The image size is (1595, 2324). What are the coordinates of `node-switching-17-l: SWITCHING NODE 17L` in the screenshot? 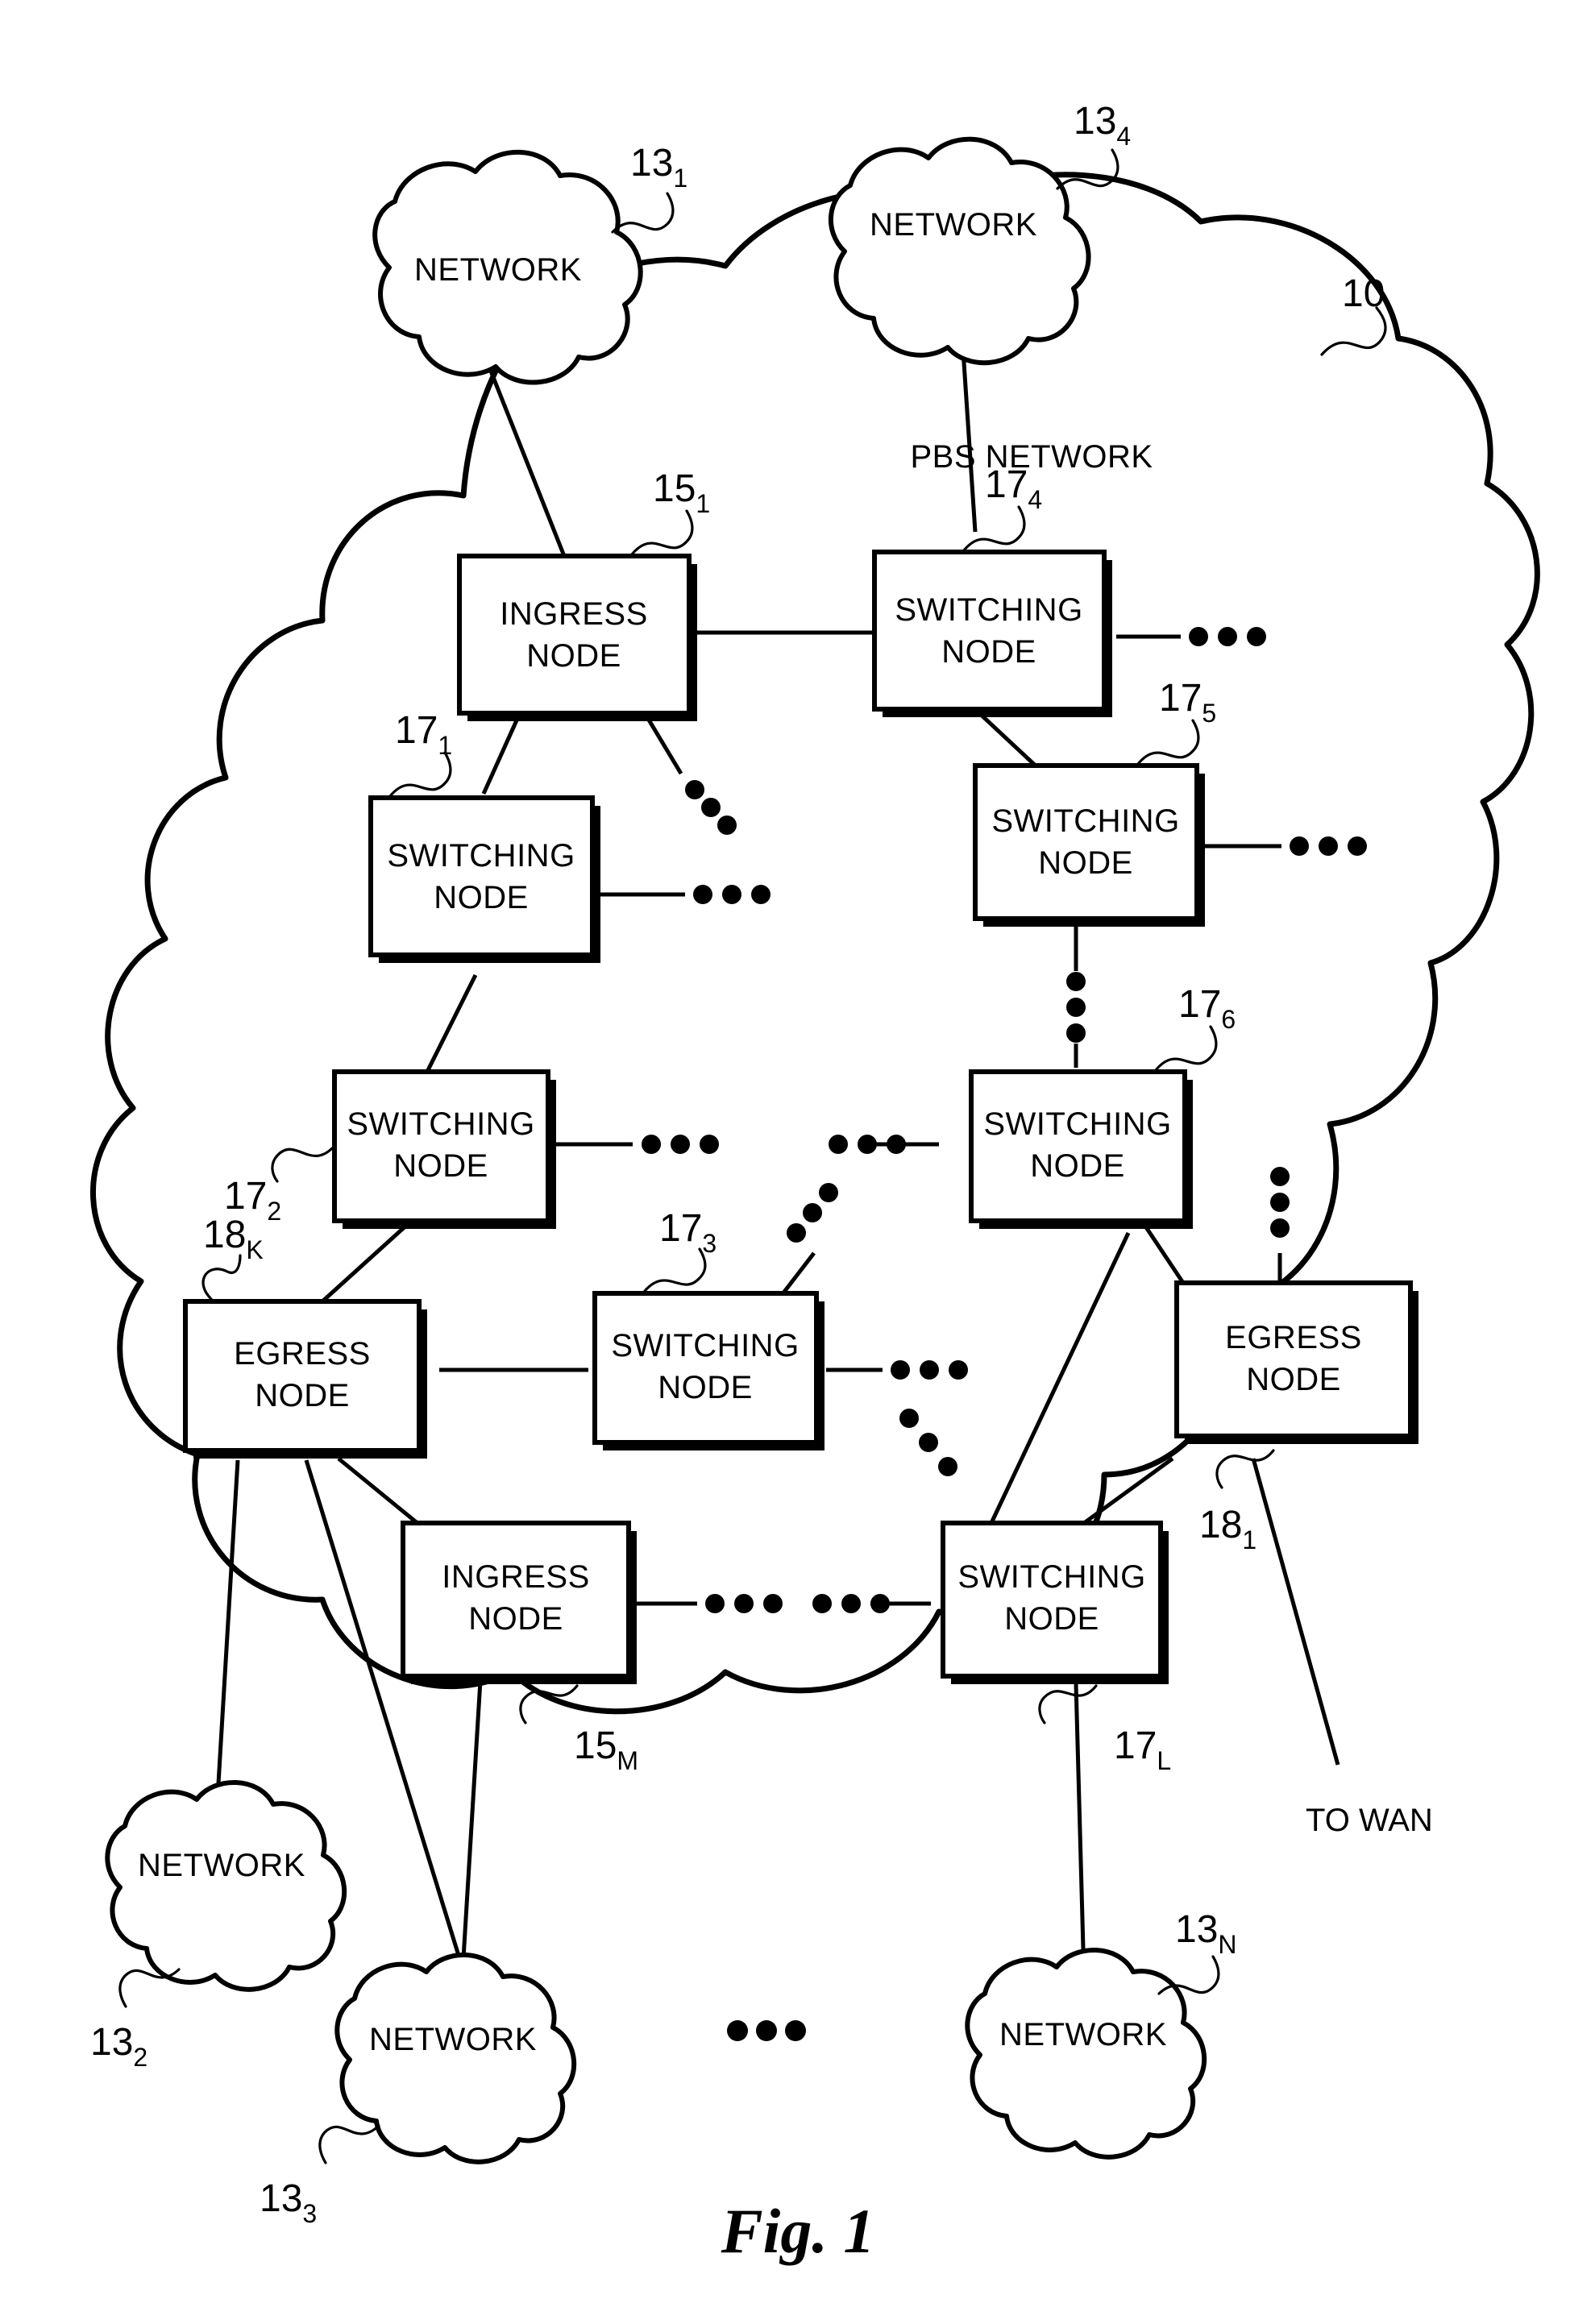 It's located at (1056, 1648).